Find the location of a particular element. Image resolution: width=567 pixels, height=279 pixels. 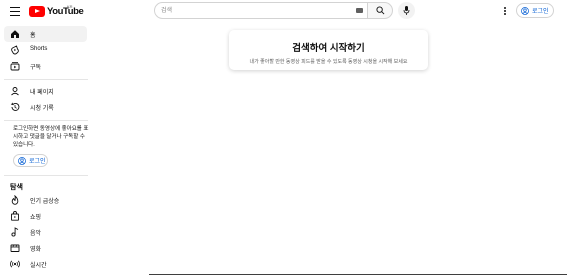

trending-icon is located at coordinates (15, 200).